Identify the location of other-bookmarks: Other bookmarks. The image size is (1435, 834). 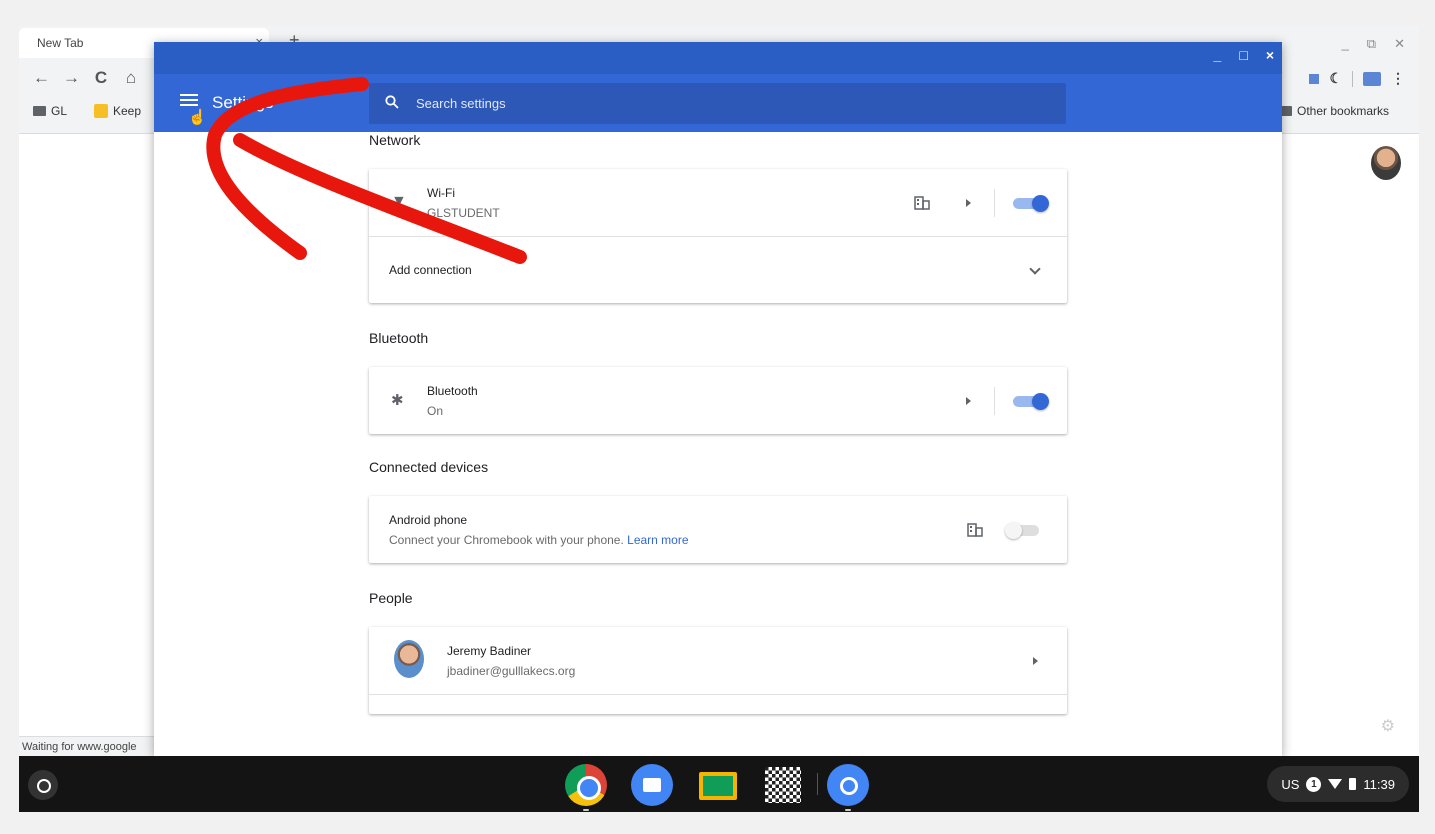
(1334, 111).